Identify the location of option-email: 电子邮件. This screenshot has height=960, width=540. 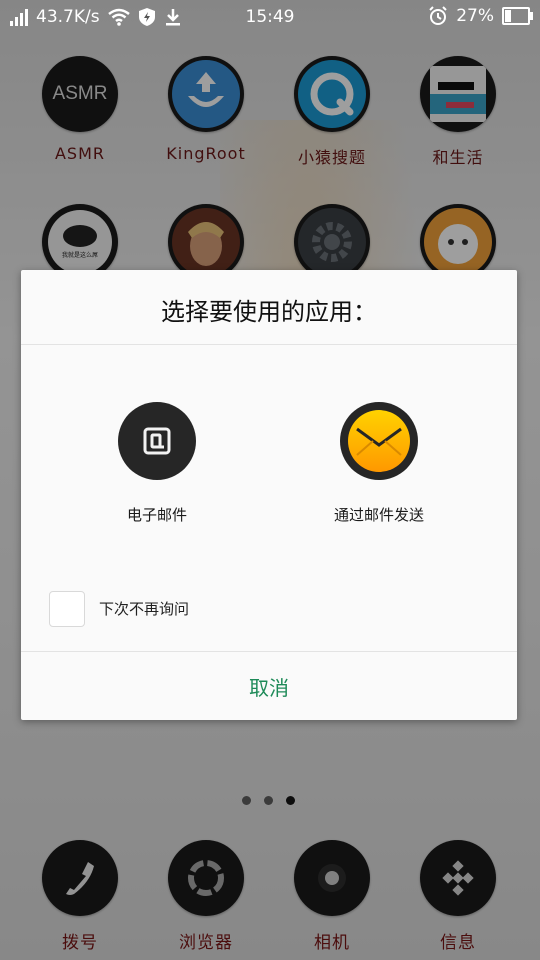
(157, 463).